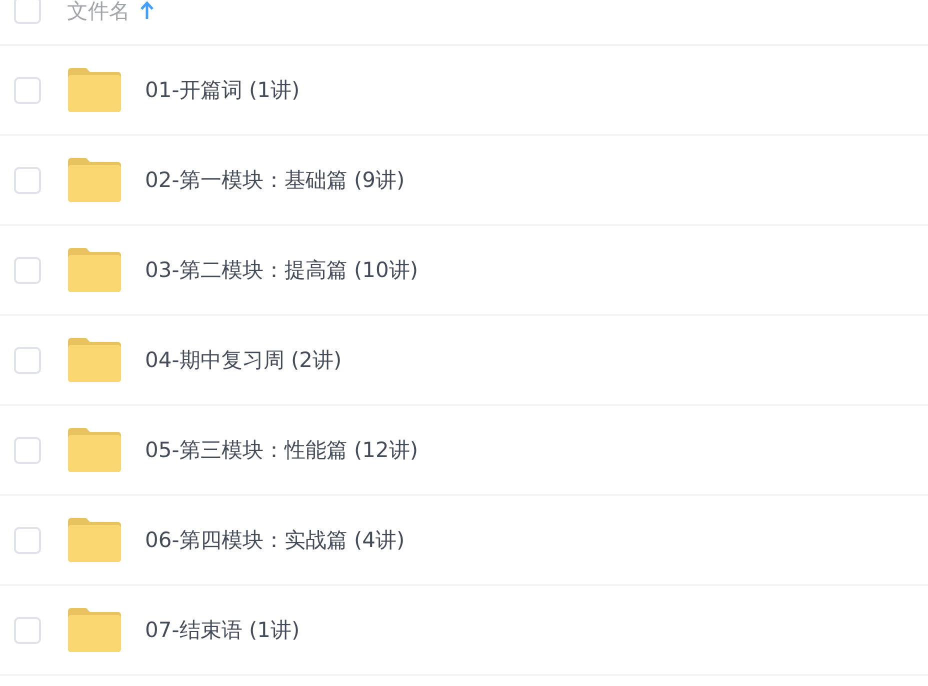 The width and height of the screenshot is (928, 686). Describe the element at coordinates (281, 270) in the screenshot. I see `folder-name: 03-第二模块：提高篇 (10讲)` at that location.